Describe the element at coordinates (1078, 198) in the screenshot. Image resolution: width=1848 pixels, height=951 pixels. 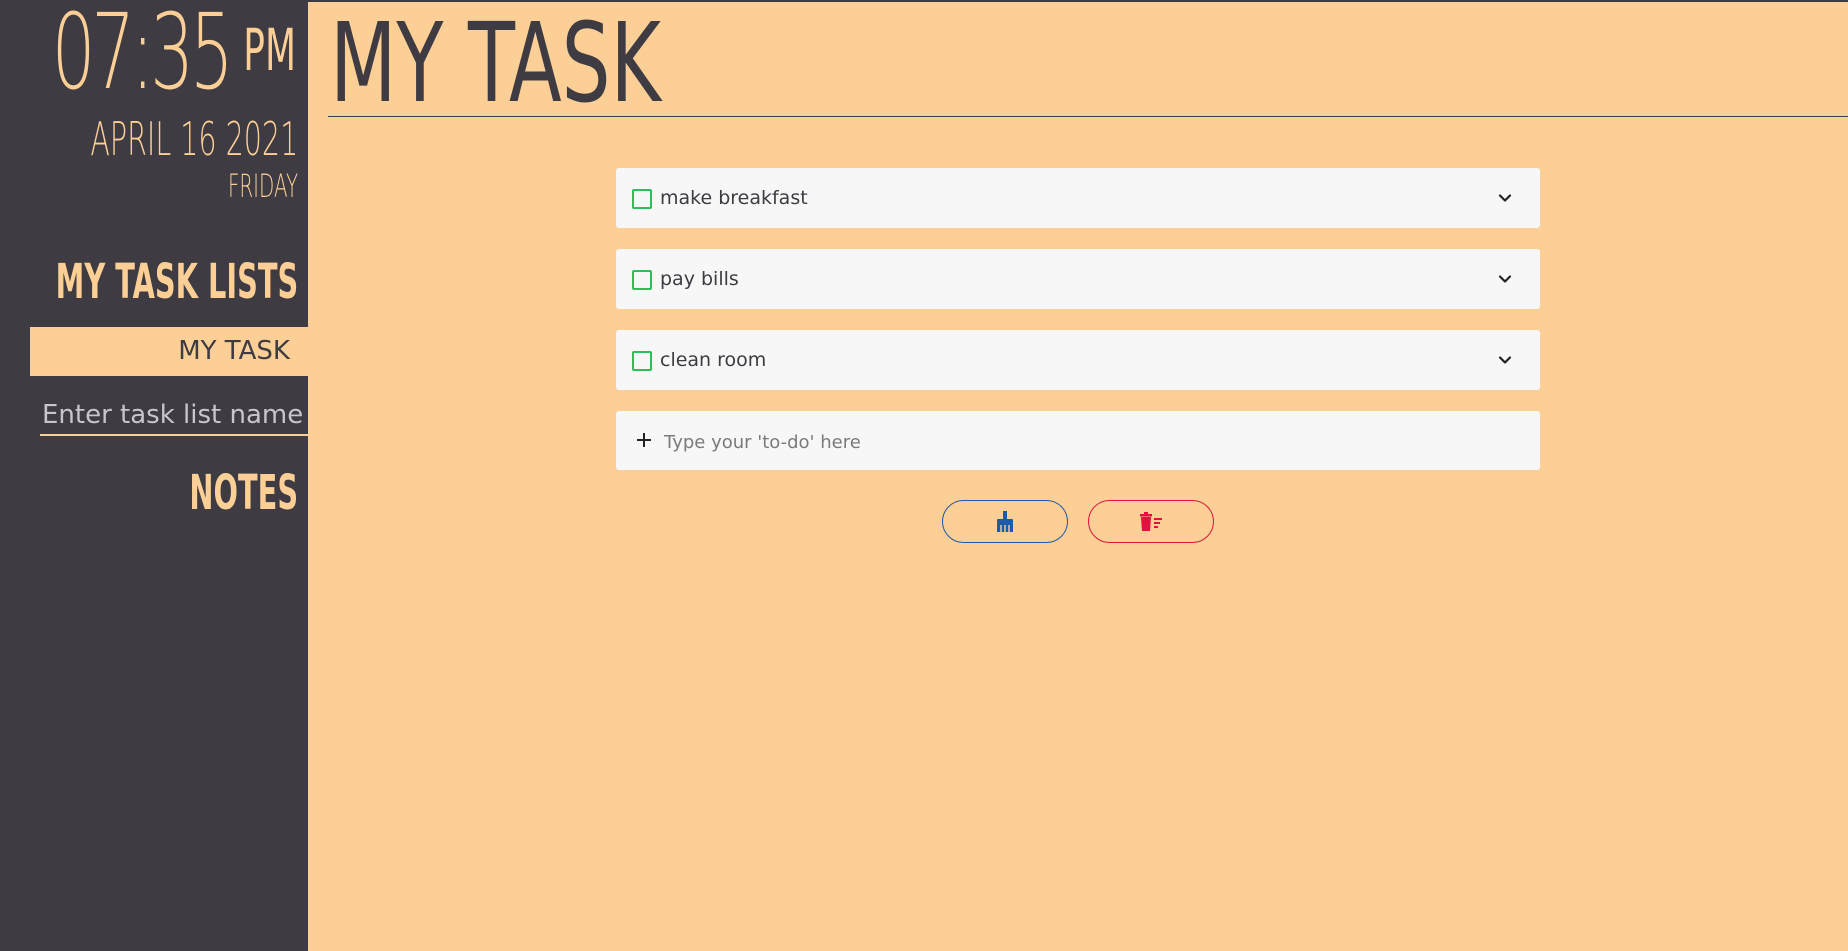
I see `todo-item: make breakfast` at that location.